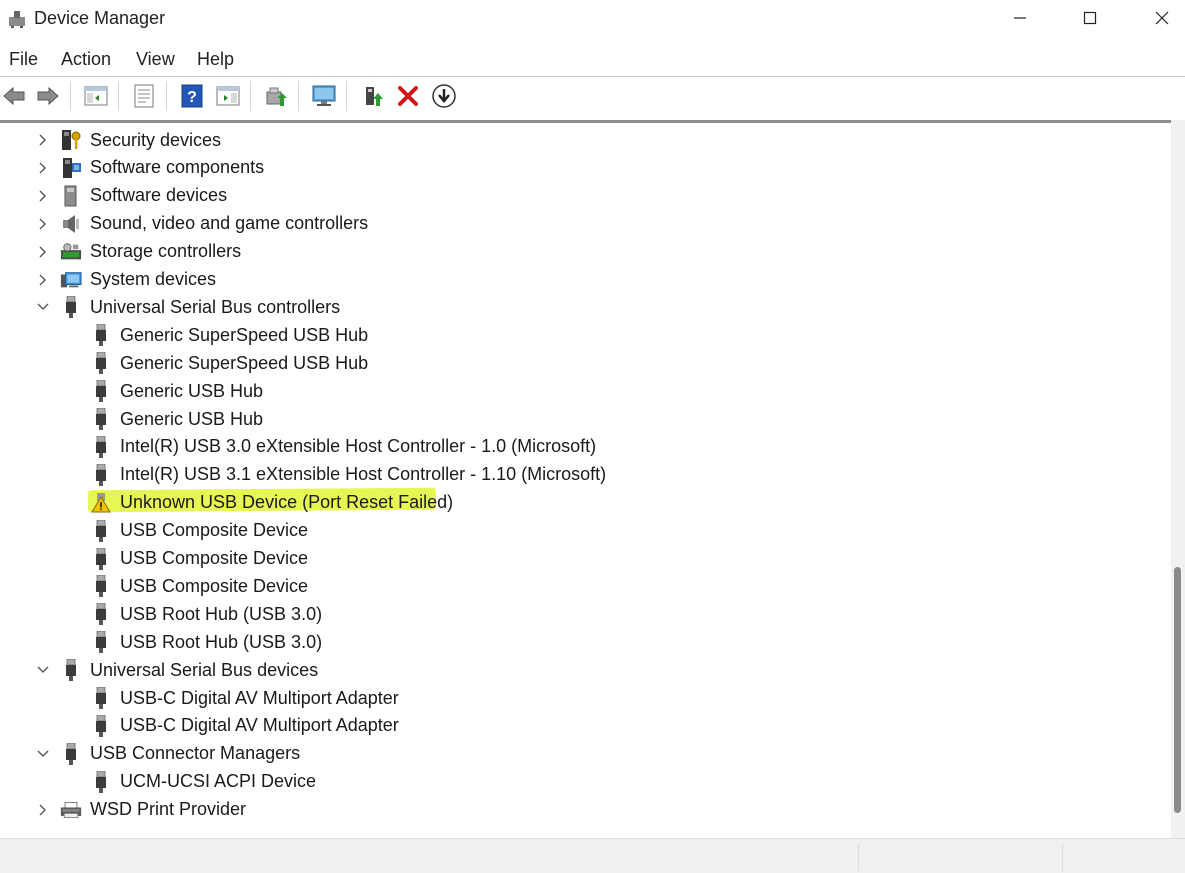 The width and height of the screenshot is (1185, 873). Describe the element at coordinates (155, 59) in the screenshot. I see `menu-view: View` at that location.